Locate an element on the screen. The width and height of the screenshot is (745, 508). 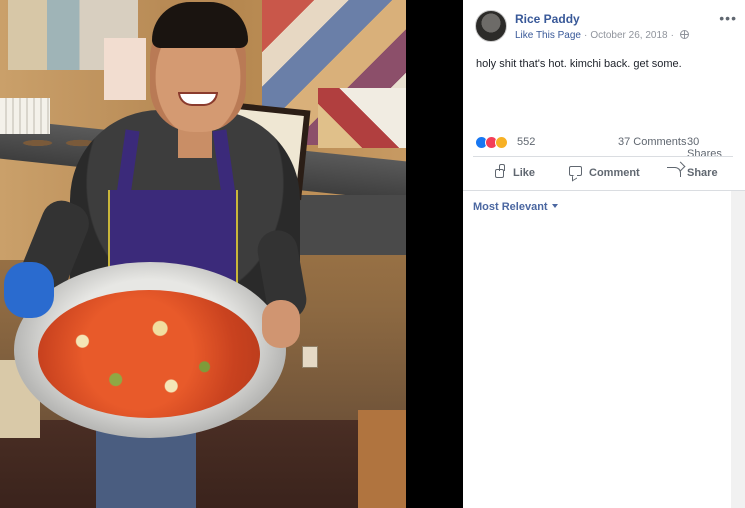
avatar is located at coordinates (491, 26).